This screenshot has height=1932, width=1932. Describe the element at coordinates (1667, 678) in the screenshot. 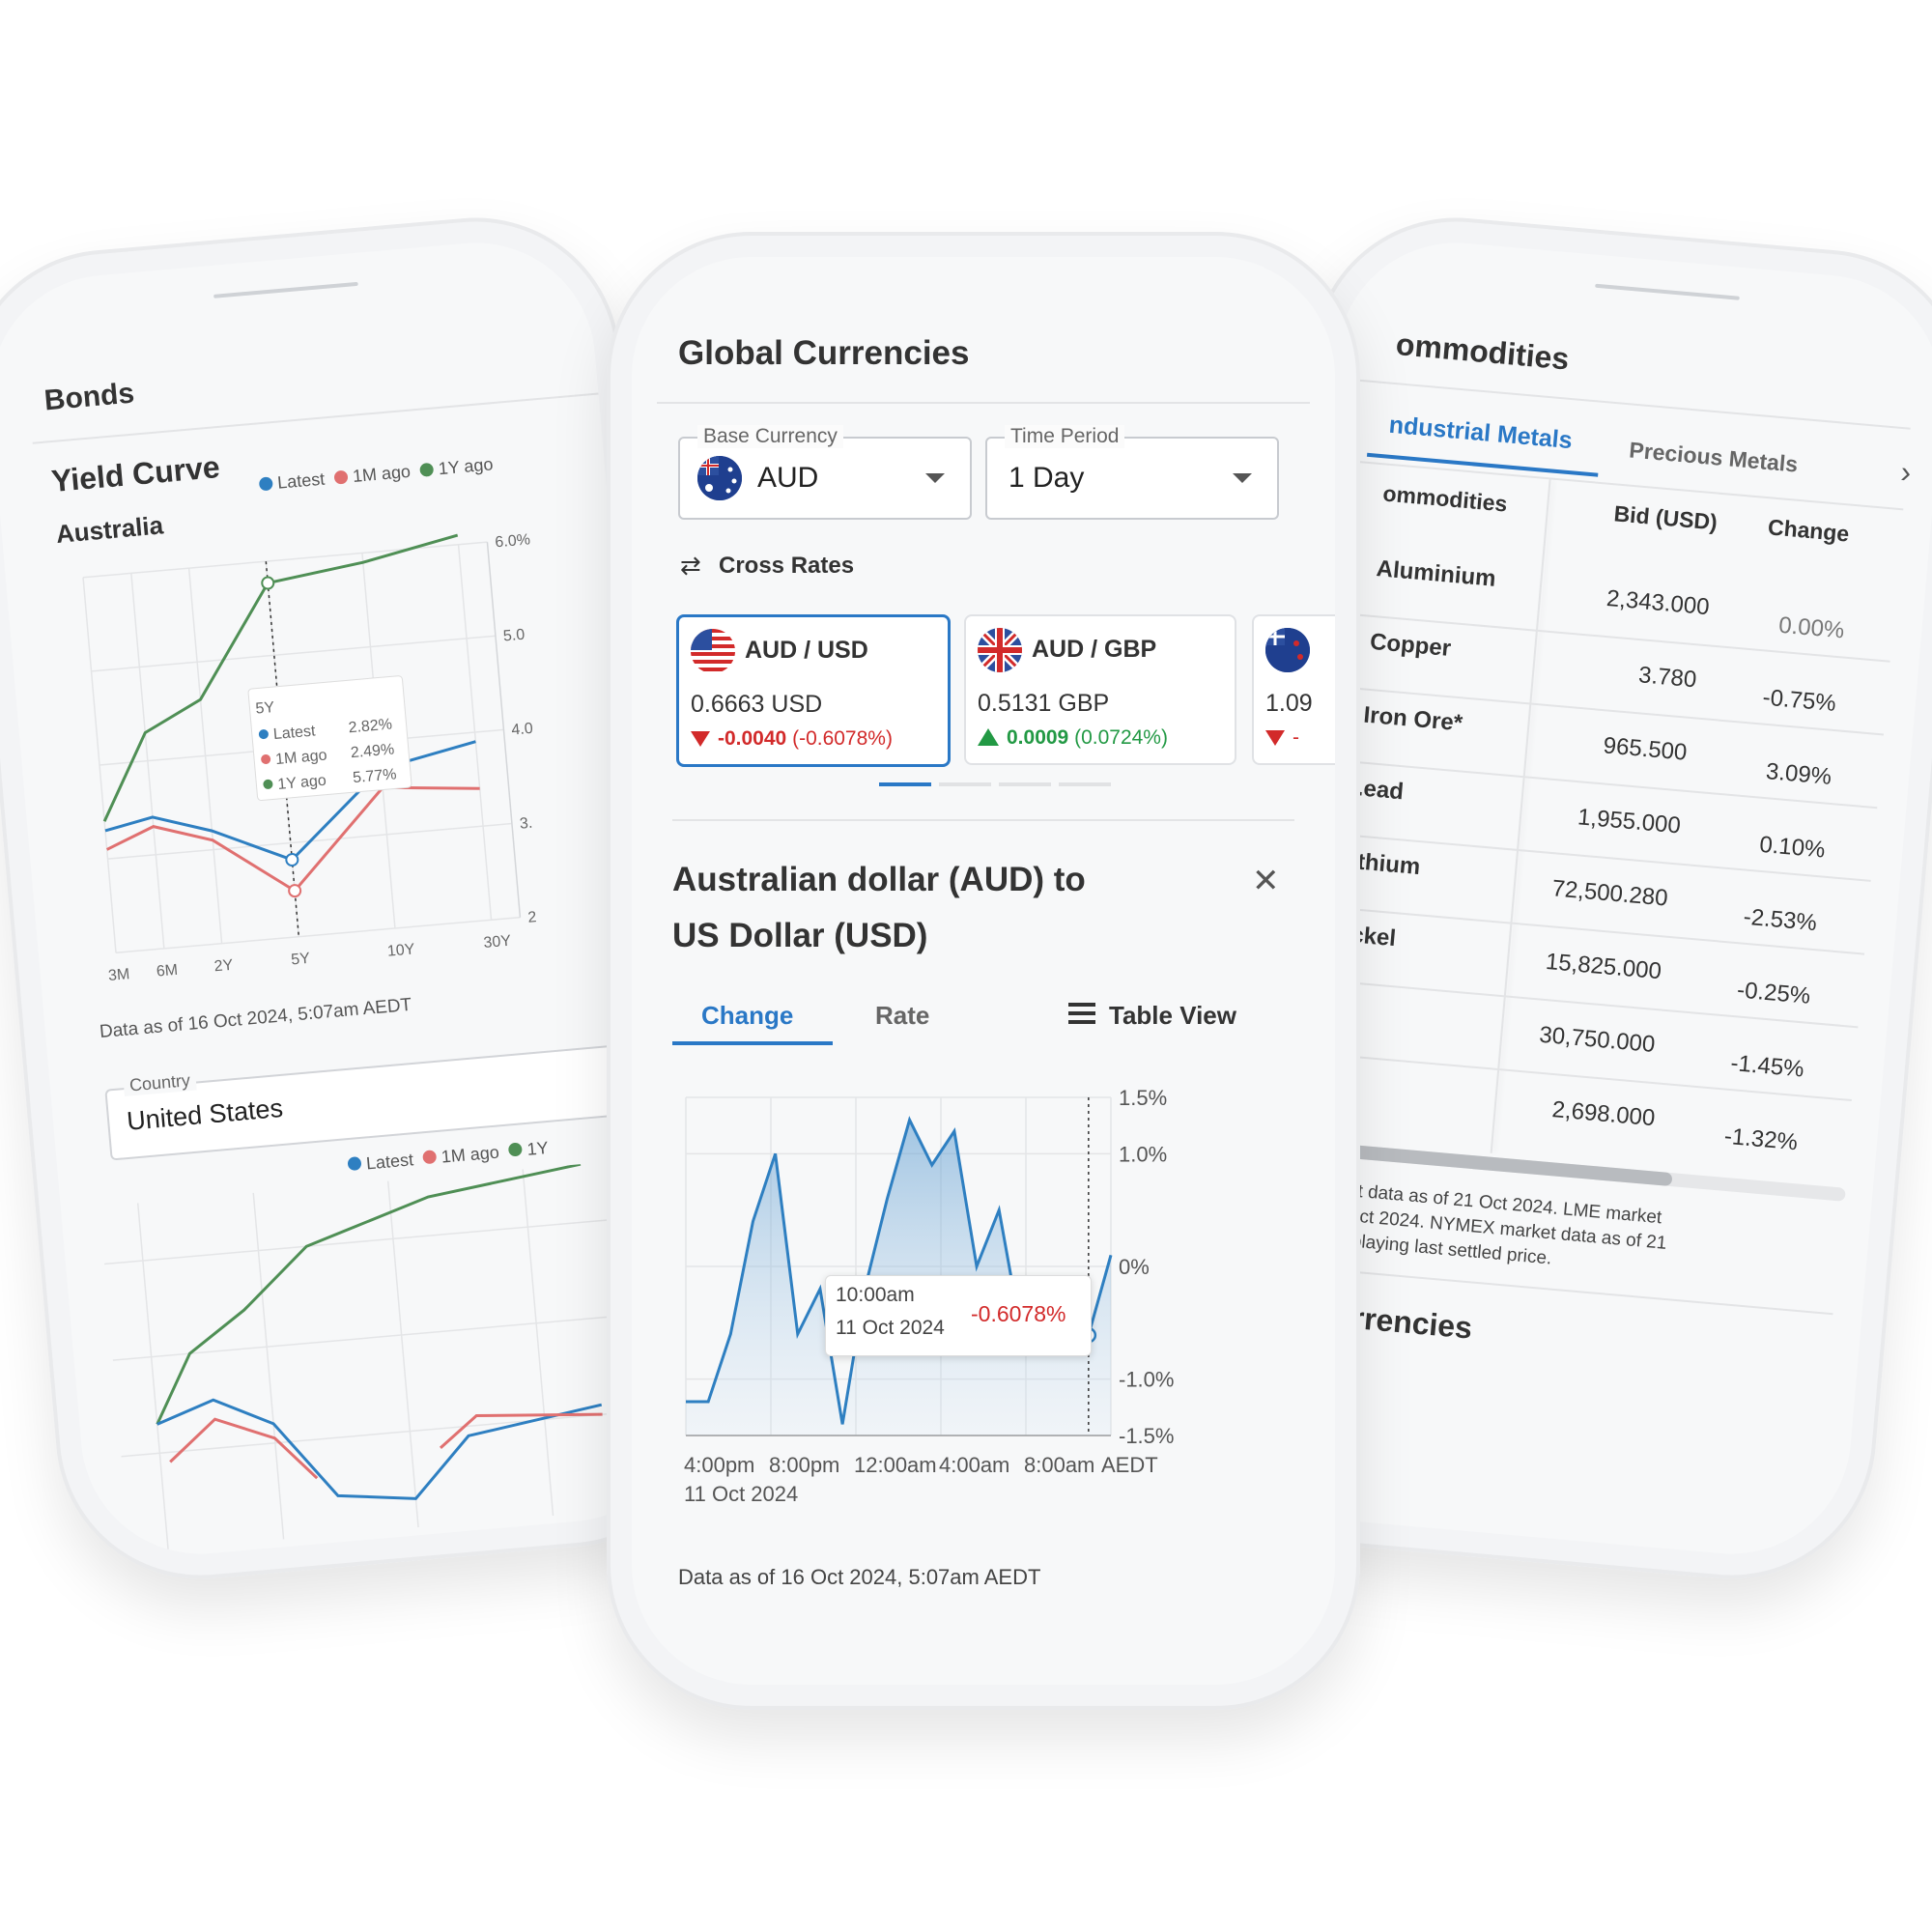

I see `commodity-bid: 3.780` at that location.